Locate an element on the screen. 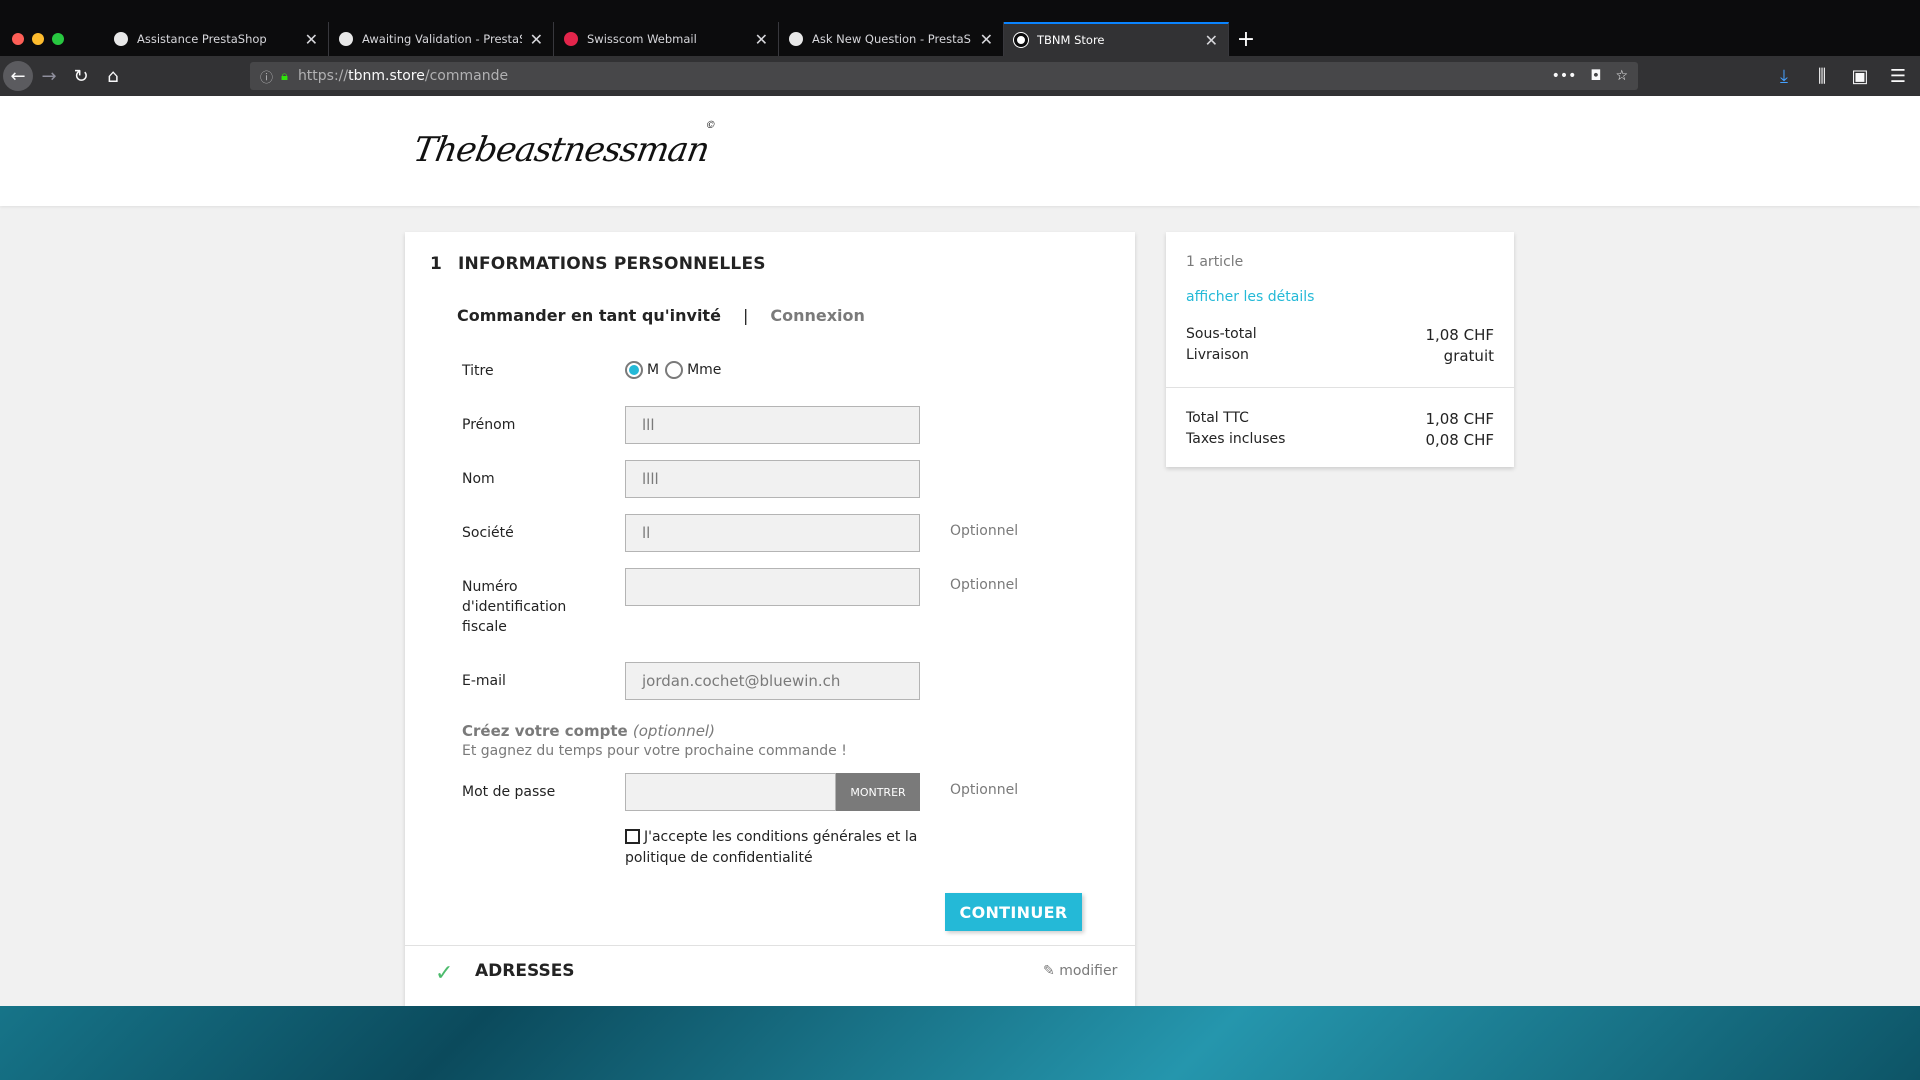  url-scheme: https:// is located at coordinates (323, 76).